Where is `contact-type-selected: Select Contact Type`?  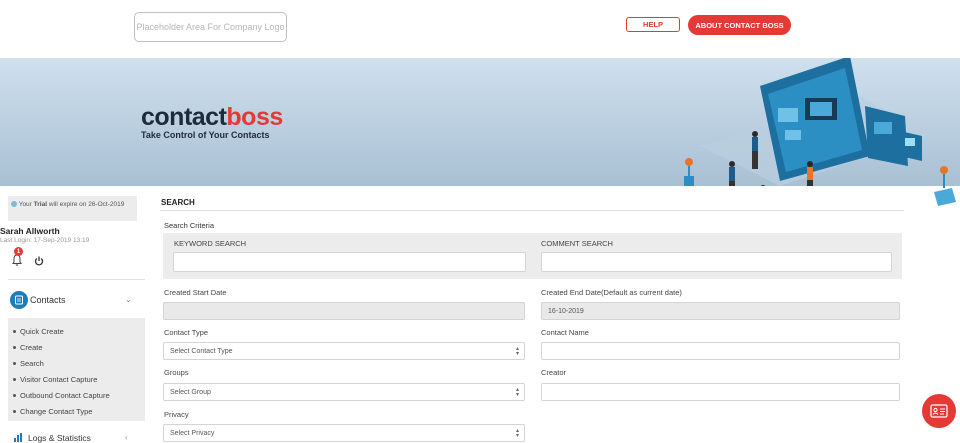 contact-type-selected: Select Contact Type is located at coordinates (201, 351).